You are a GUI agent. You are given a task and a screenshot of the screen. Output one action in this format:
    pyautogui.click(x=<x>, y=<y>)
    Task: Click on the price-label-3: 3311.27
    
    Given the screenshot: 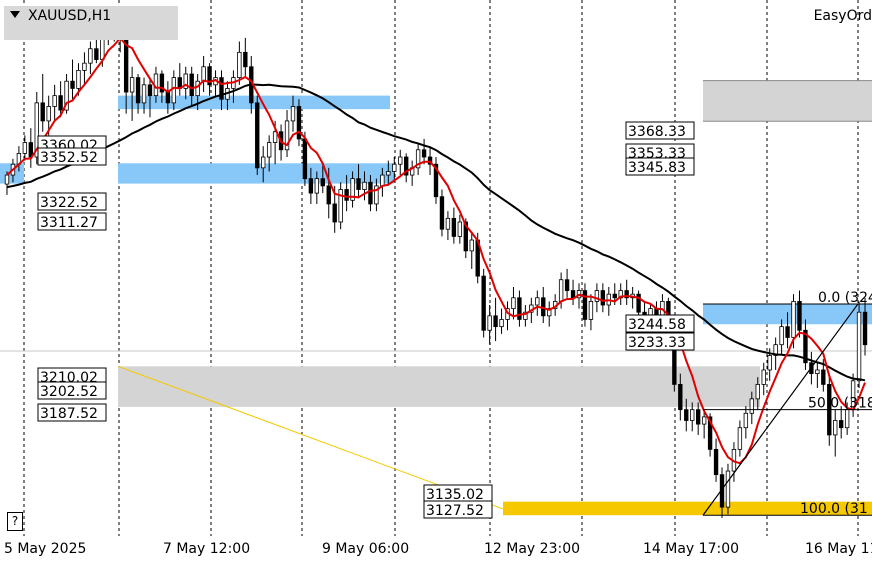 What is the action you would take?
    pyautogui.click(x=69, y=223)
    